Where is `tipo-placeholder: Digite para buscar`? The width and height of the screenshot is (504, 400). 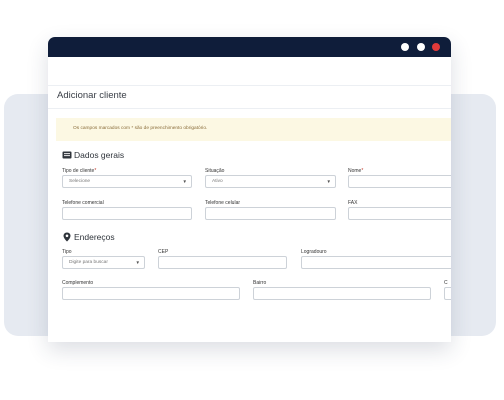 tipo-placeholder: Digite para buscar is located at coordinates (88, 262).